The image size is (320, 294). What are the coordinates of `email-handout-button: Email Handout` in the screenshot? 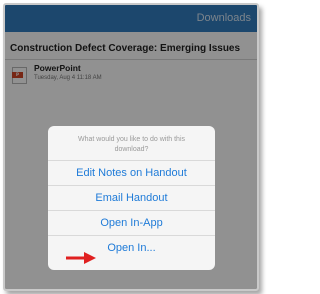 It's located at (131, 197).